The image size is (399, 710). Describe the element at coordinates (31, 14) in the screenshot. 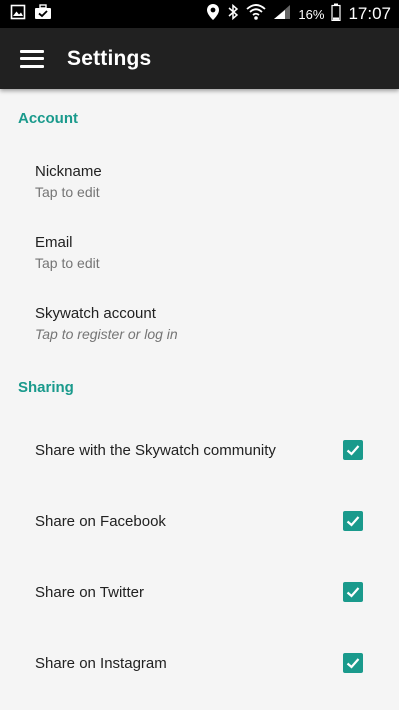

I see `status-bar-left` at that location.